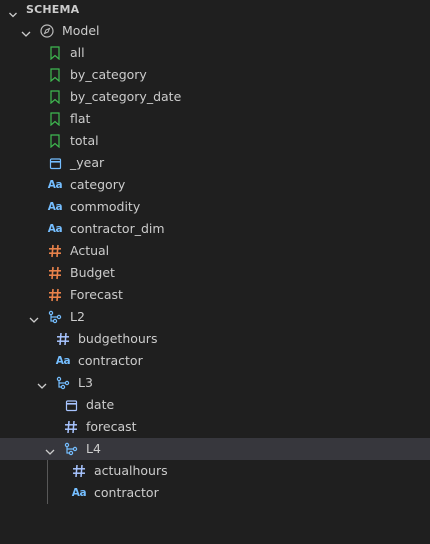 This screenshot has height=544, width=430. Describe the element at coordinates (215, 295) in the screenshot. I see `tree-item-forecast-measure: Forecast` at that location.